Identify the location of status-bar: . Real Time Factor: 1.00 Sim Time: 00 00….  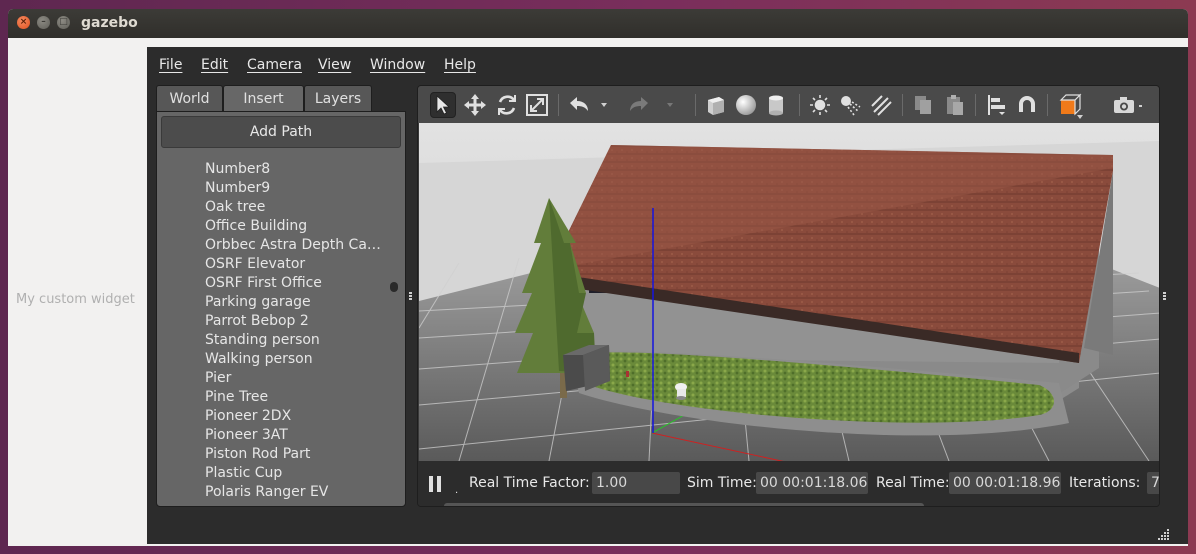
(788, 483).